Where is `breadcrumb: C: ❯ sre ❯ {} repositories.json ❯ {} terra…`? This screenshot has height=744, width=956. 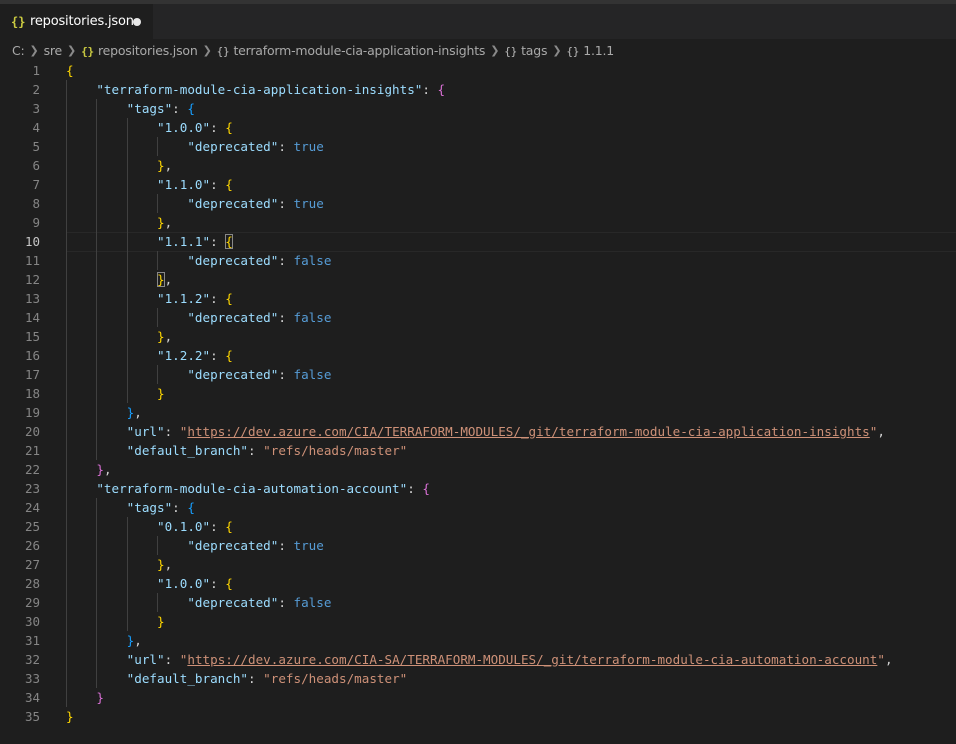 breadcrumb: C: ❯ sre ❯ {} repositories.json ❯ {} terra… is located at coordinates (478, 50).